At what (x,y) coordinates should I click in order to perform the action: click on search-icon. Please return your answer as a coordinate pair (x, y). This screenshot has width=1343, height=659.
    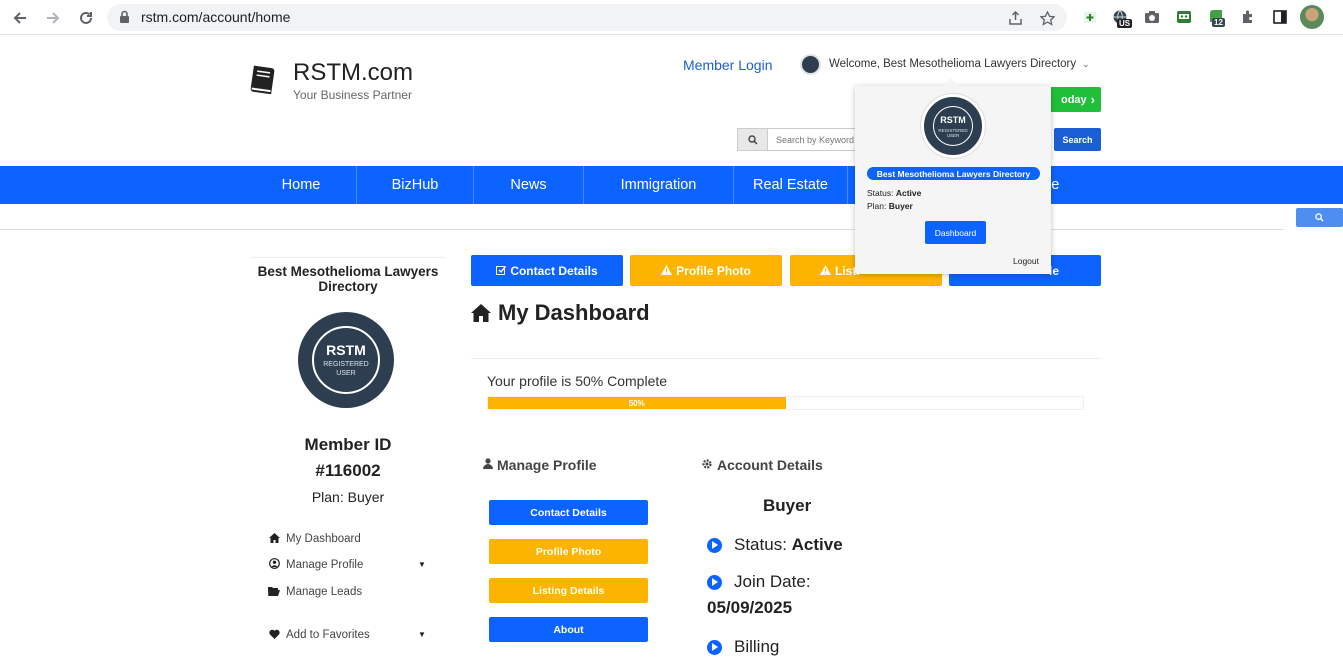
    Looking at the image, I should click on (752, 139).